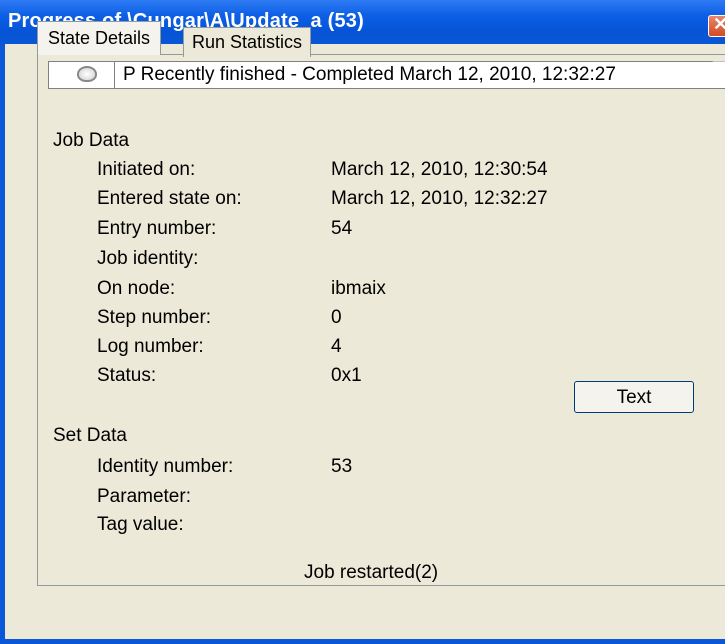 Image resolution: width=725 pixels, height=644 pixels. Describe the element at coordinates (342, 466) in the screenshot. I see `identity-number-value: 53` at that location.